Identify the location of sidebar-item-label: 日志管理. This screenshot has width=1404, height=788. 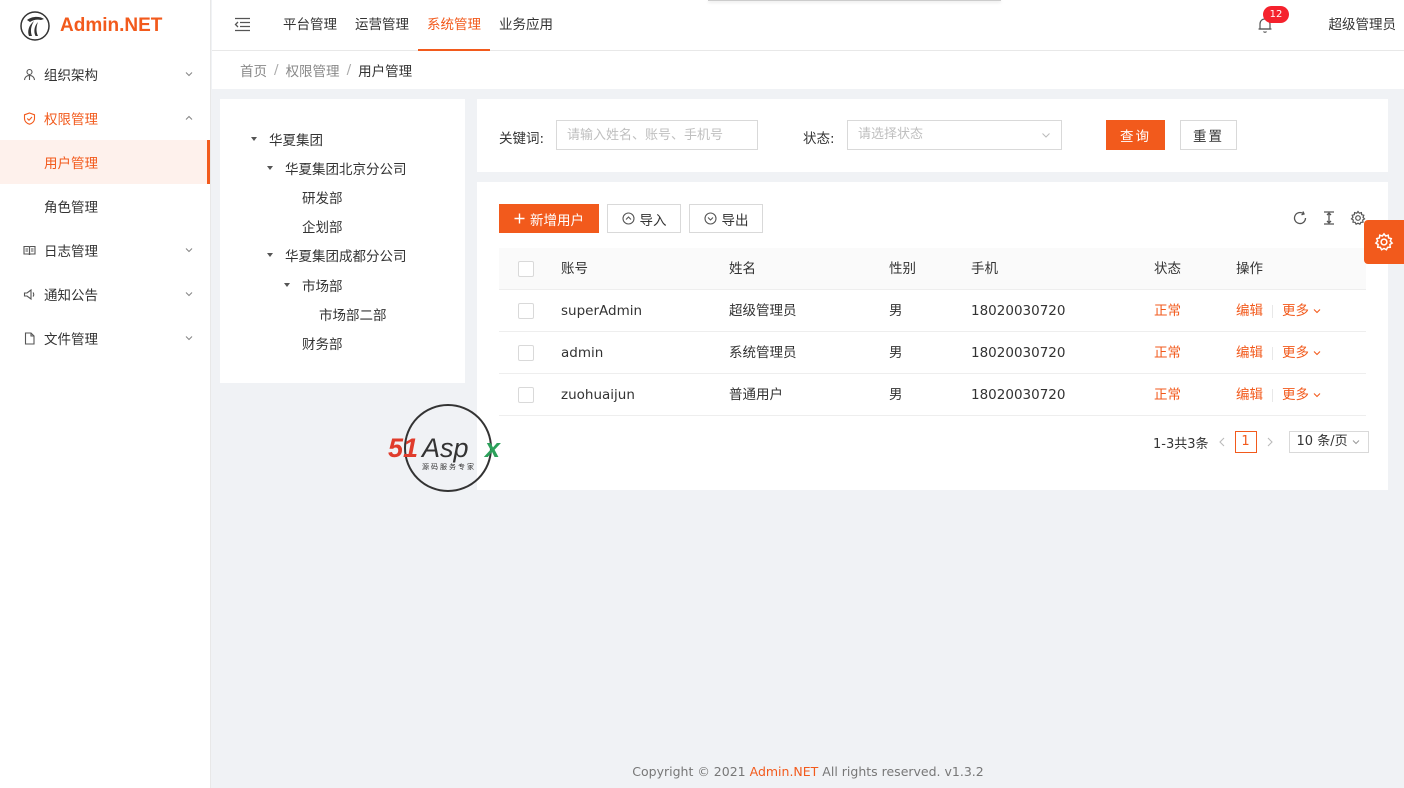
(71, 252).